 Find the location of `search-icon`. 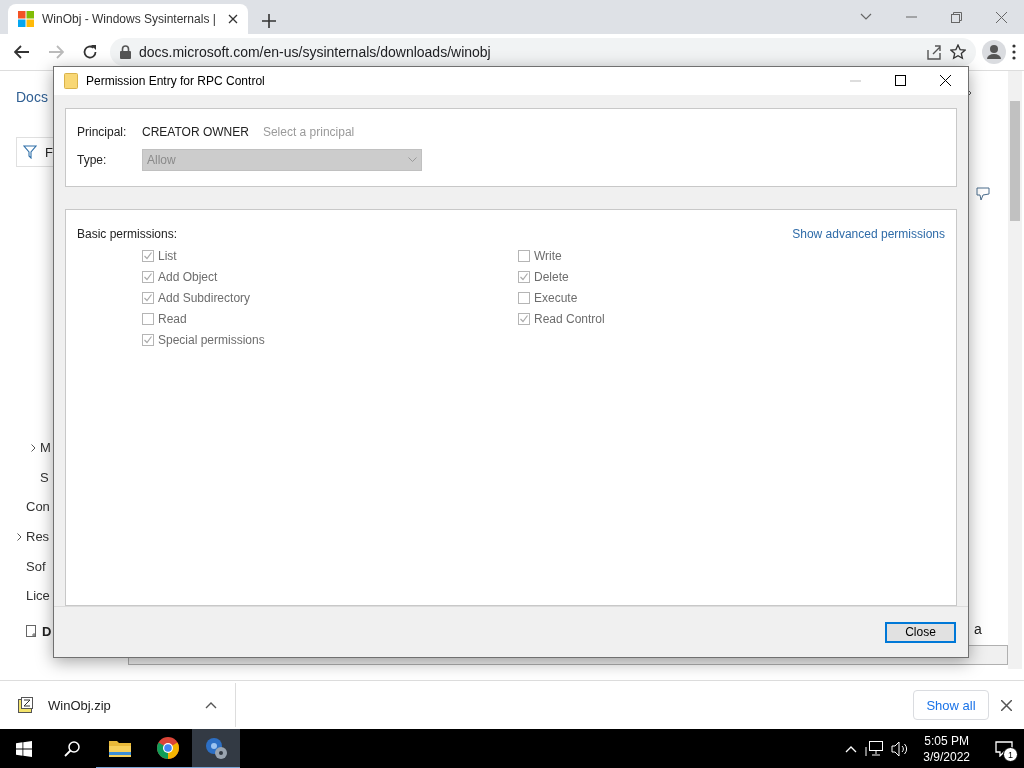

search-icon is located at coordinates (72, 749).